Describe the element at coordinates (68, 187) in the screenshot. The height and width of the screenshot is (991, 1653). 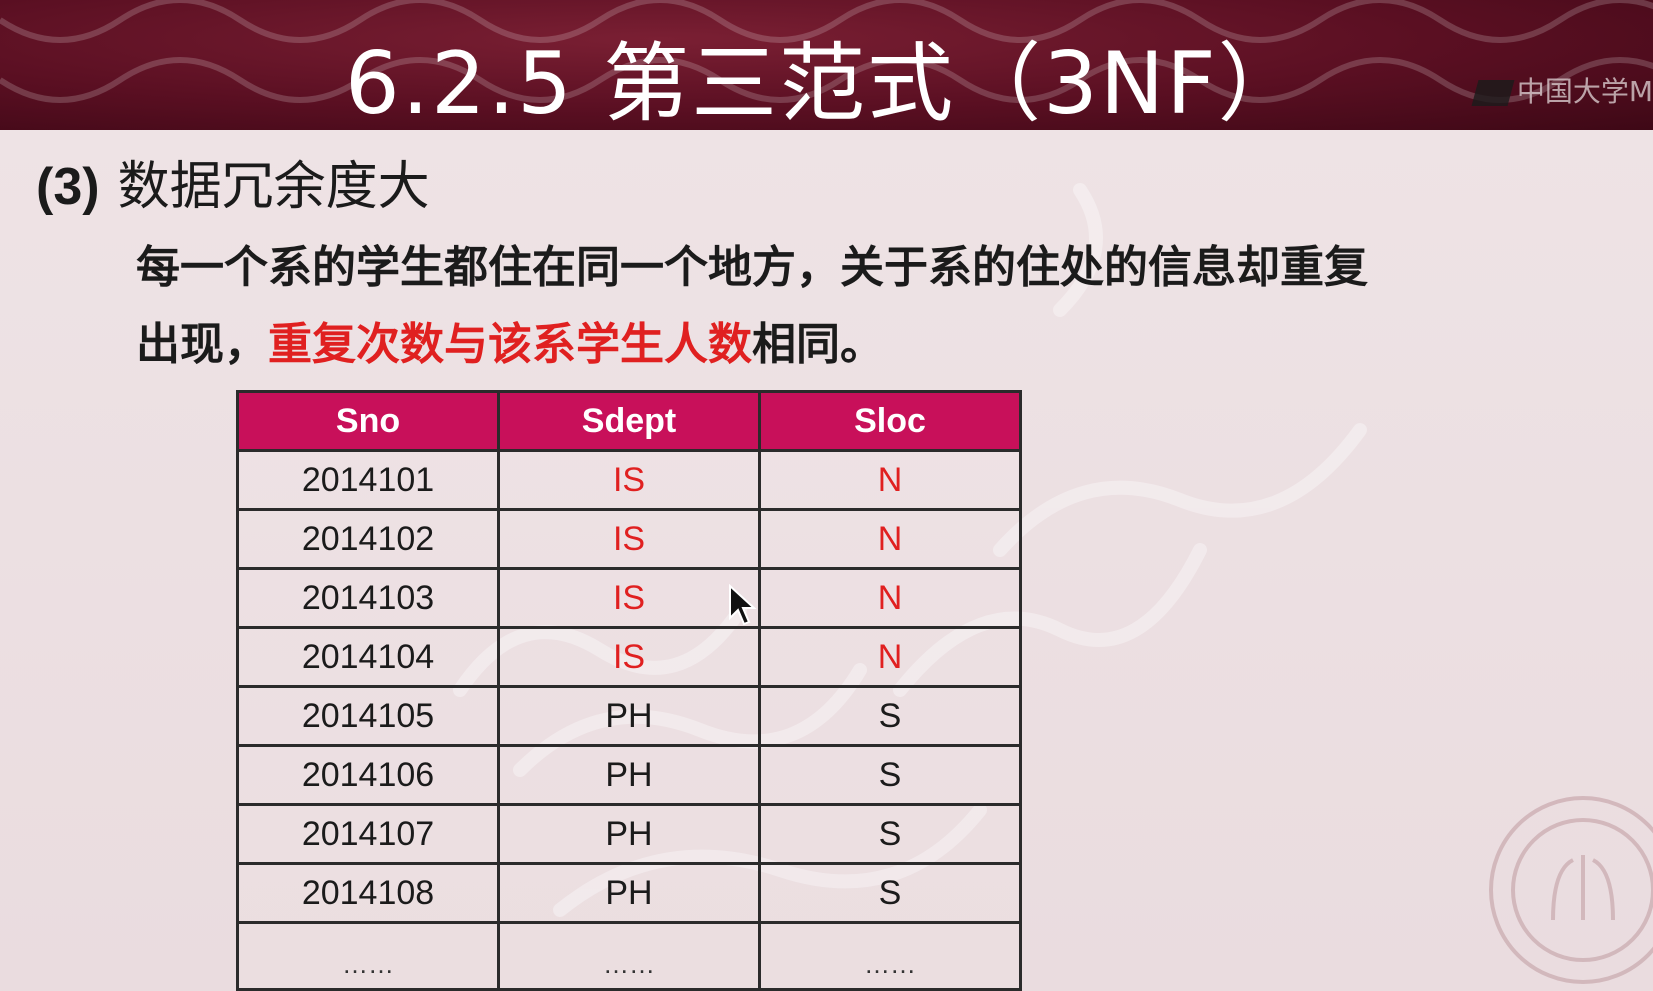
I see `section-number: (3)` at that location.